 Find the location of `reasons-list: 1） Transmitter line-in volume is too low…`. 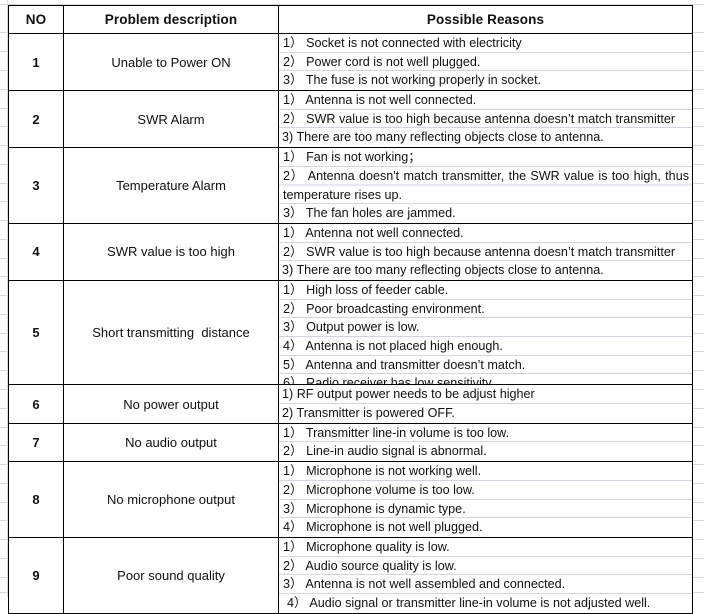

reasons-list: 1） Transmitter line-in volume is too low… is located at coordinates (485, 442).